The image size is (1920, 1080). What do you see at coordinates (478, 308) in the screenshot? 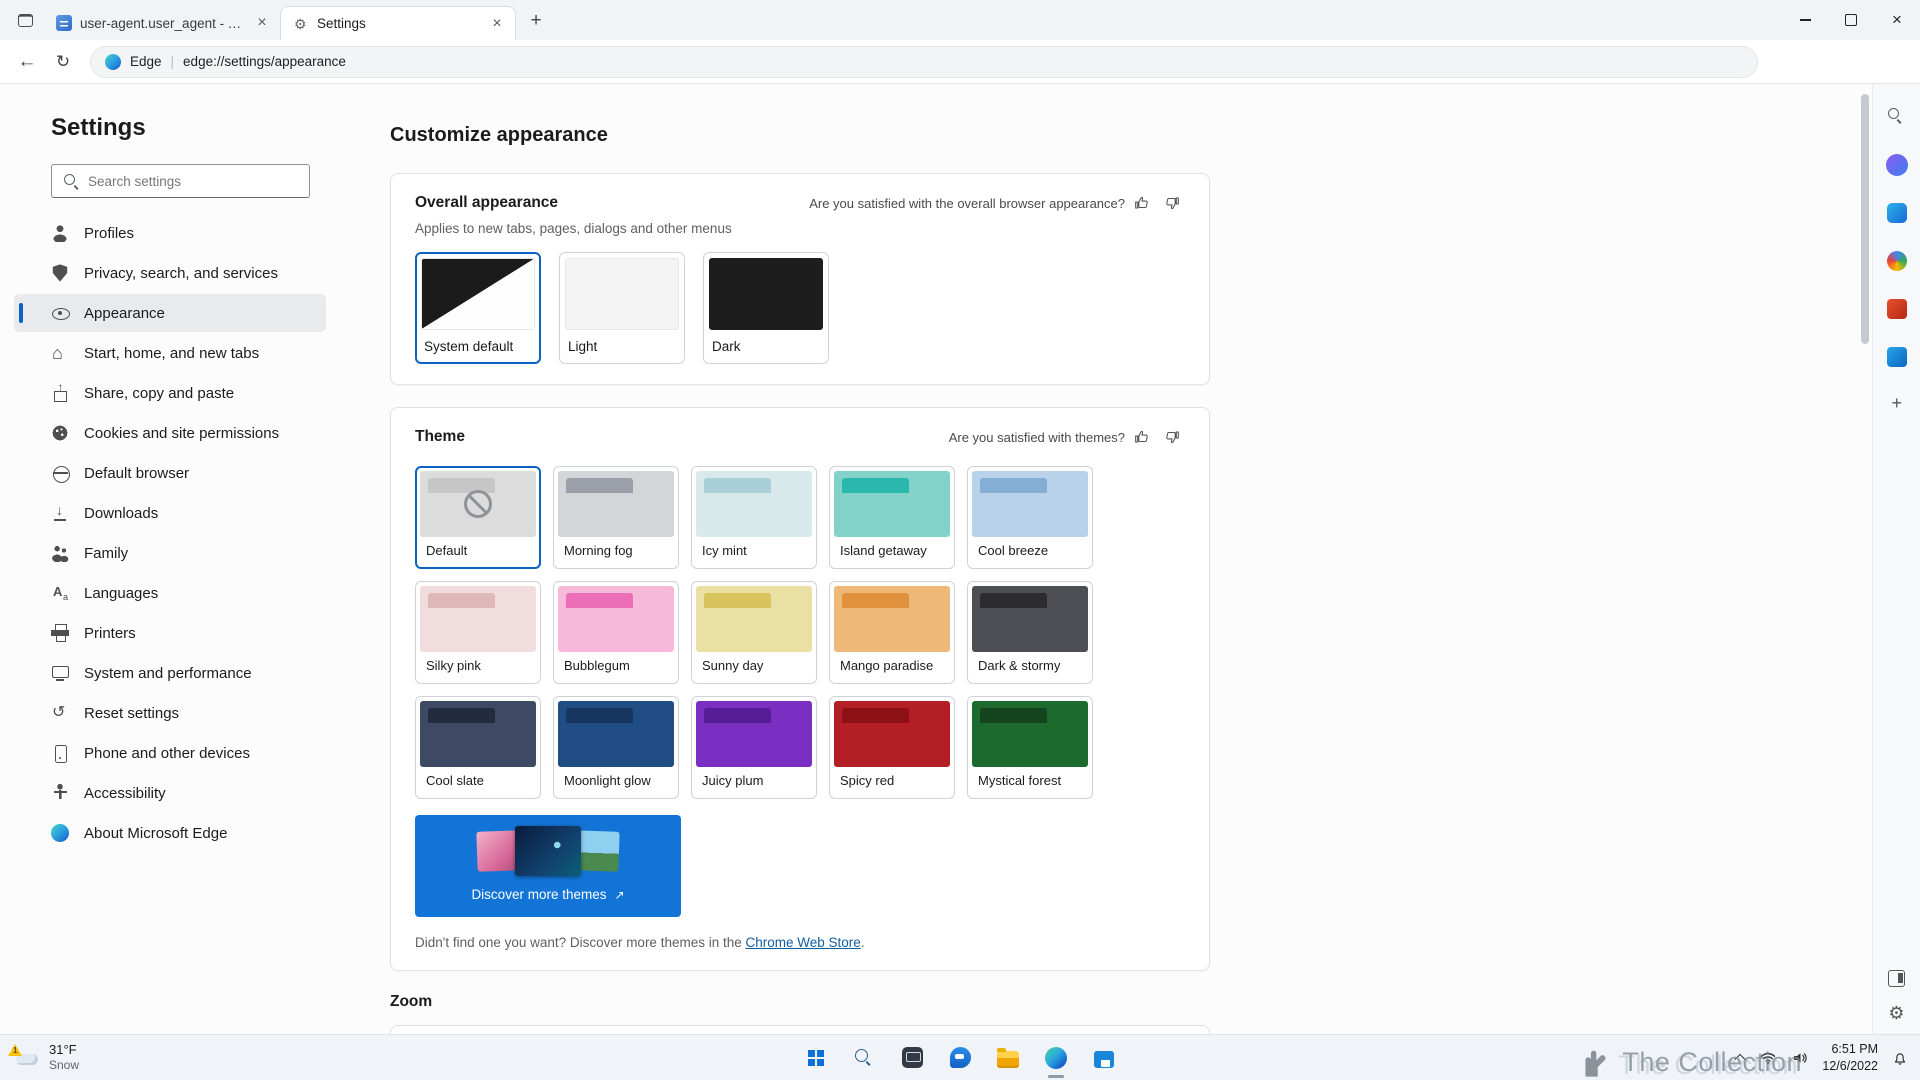
I see `appearance-option: System default` at bounding box center [478, 308].